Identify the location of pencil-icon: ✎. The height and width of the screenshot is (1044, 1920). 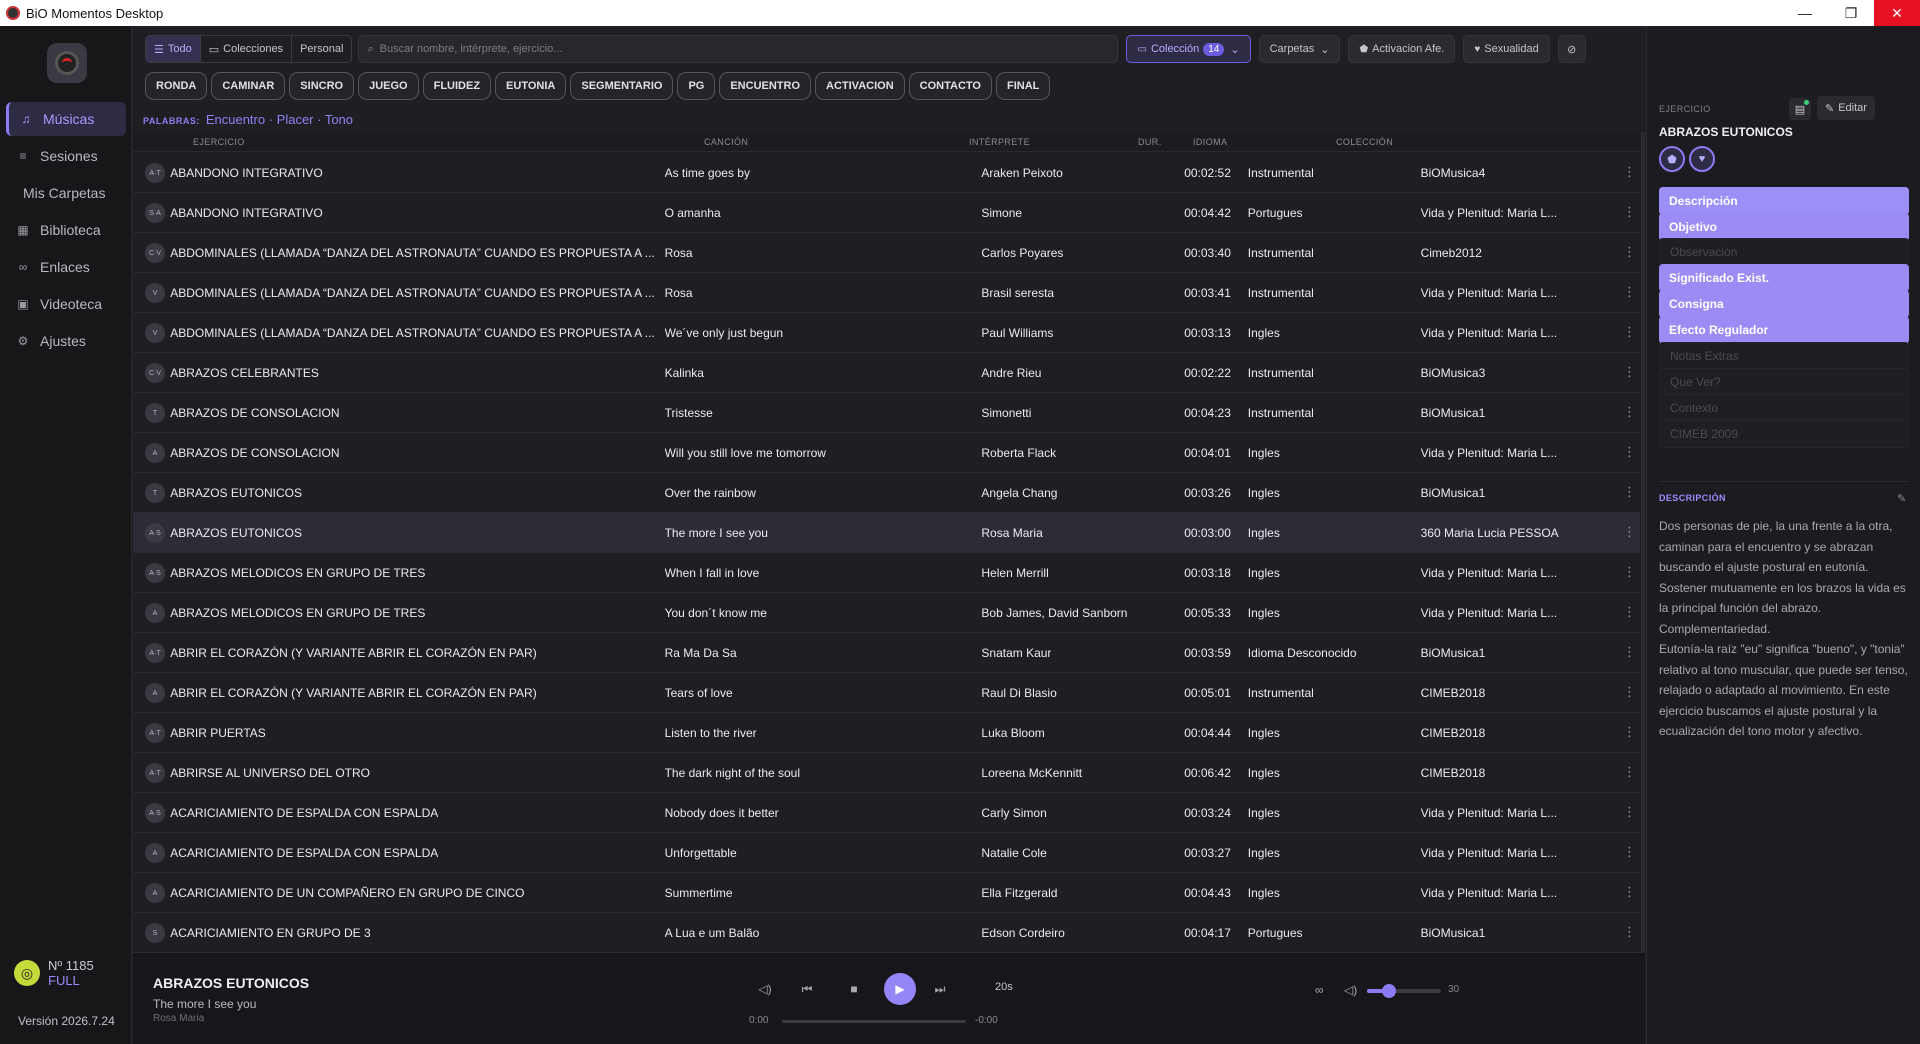
(1901, 498).